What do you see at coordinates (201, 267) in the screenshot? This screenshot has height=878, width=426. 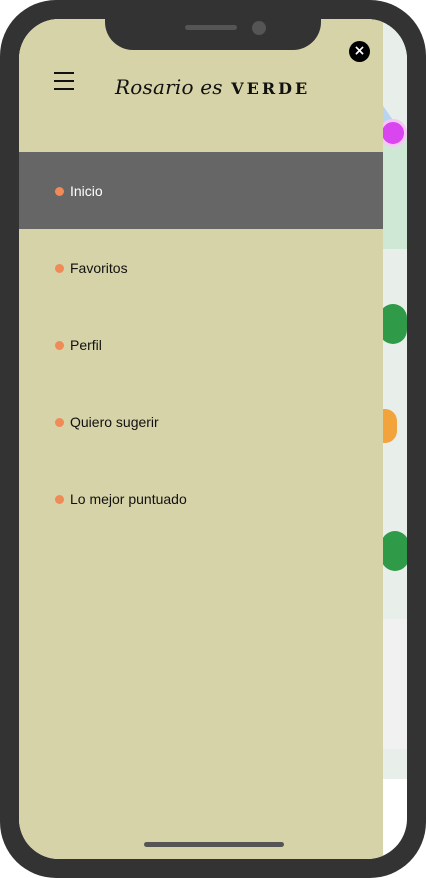 I see `menu-item-favoritos: Favoritos` at bounding box center [201, 267].